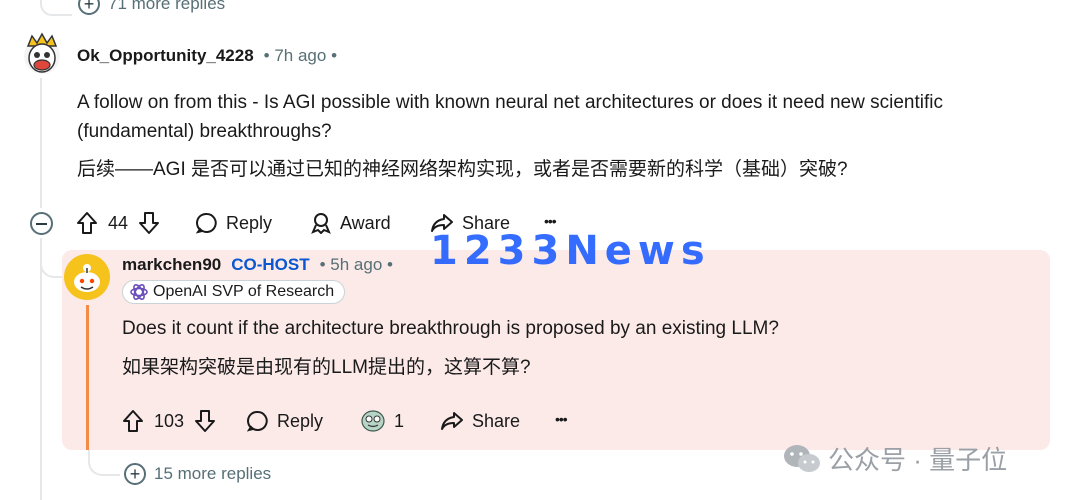  I want to click on thread-curve, so click(56, 8).